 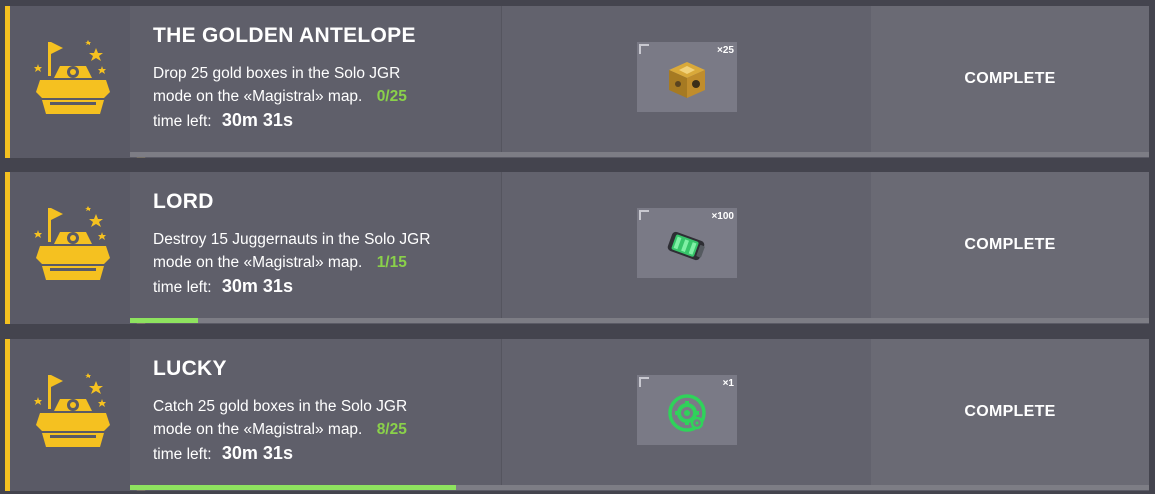 What do you see at coordinates (280, 406) in the screenshot?
I see `description-line-1: Catch 25 gold boxes in the Solo JGR` at bounding box center [280, 406].